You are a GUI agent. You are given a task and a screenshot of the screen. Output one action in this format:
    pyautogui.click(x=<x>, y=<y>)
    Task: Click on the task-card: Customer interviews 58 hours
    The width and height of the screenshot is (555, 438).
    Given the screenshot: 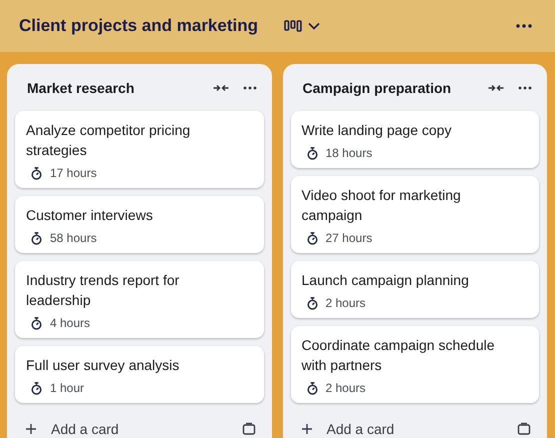 What is the action you would take?
    pyautogui.click(x=139, y=224)
    